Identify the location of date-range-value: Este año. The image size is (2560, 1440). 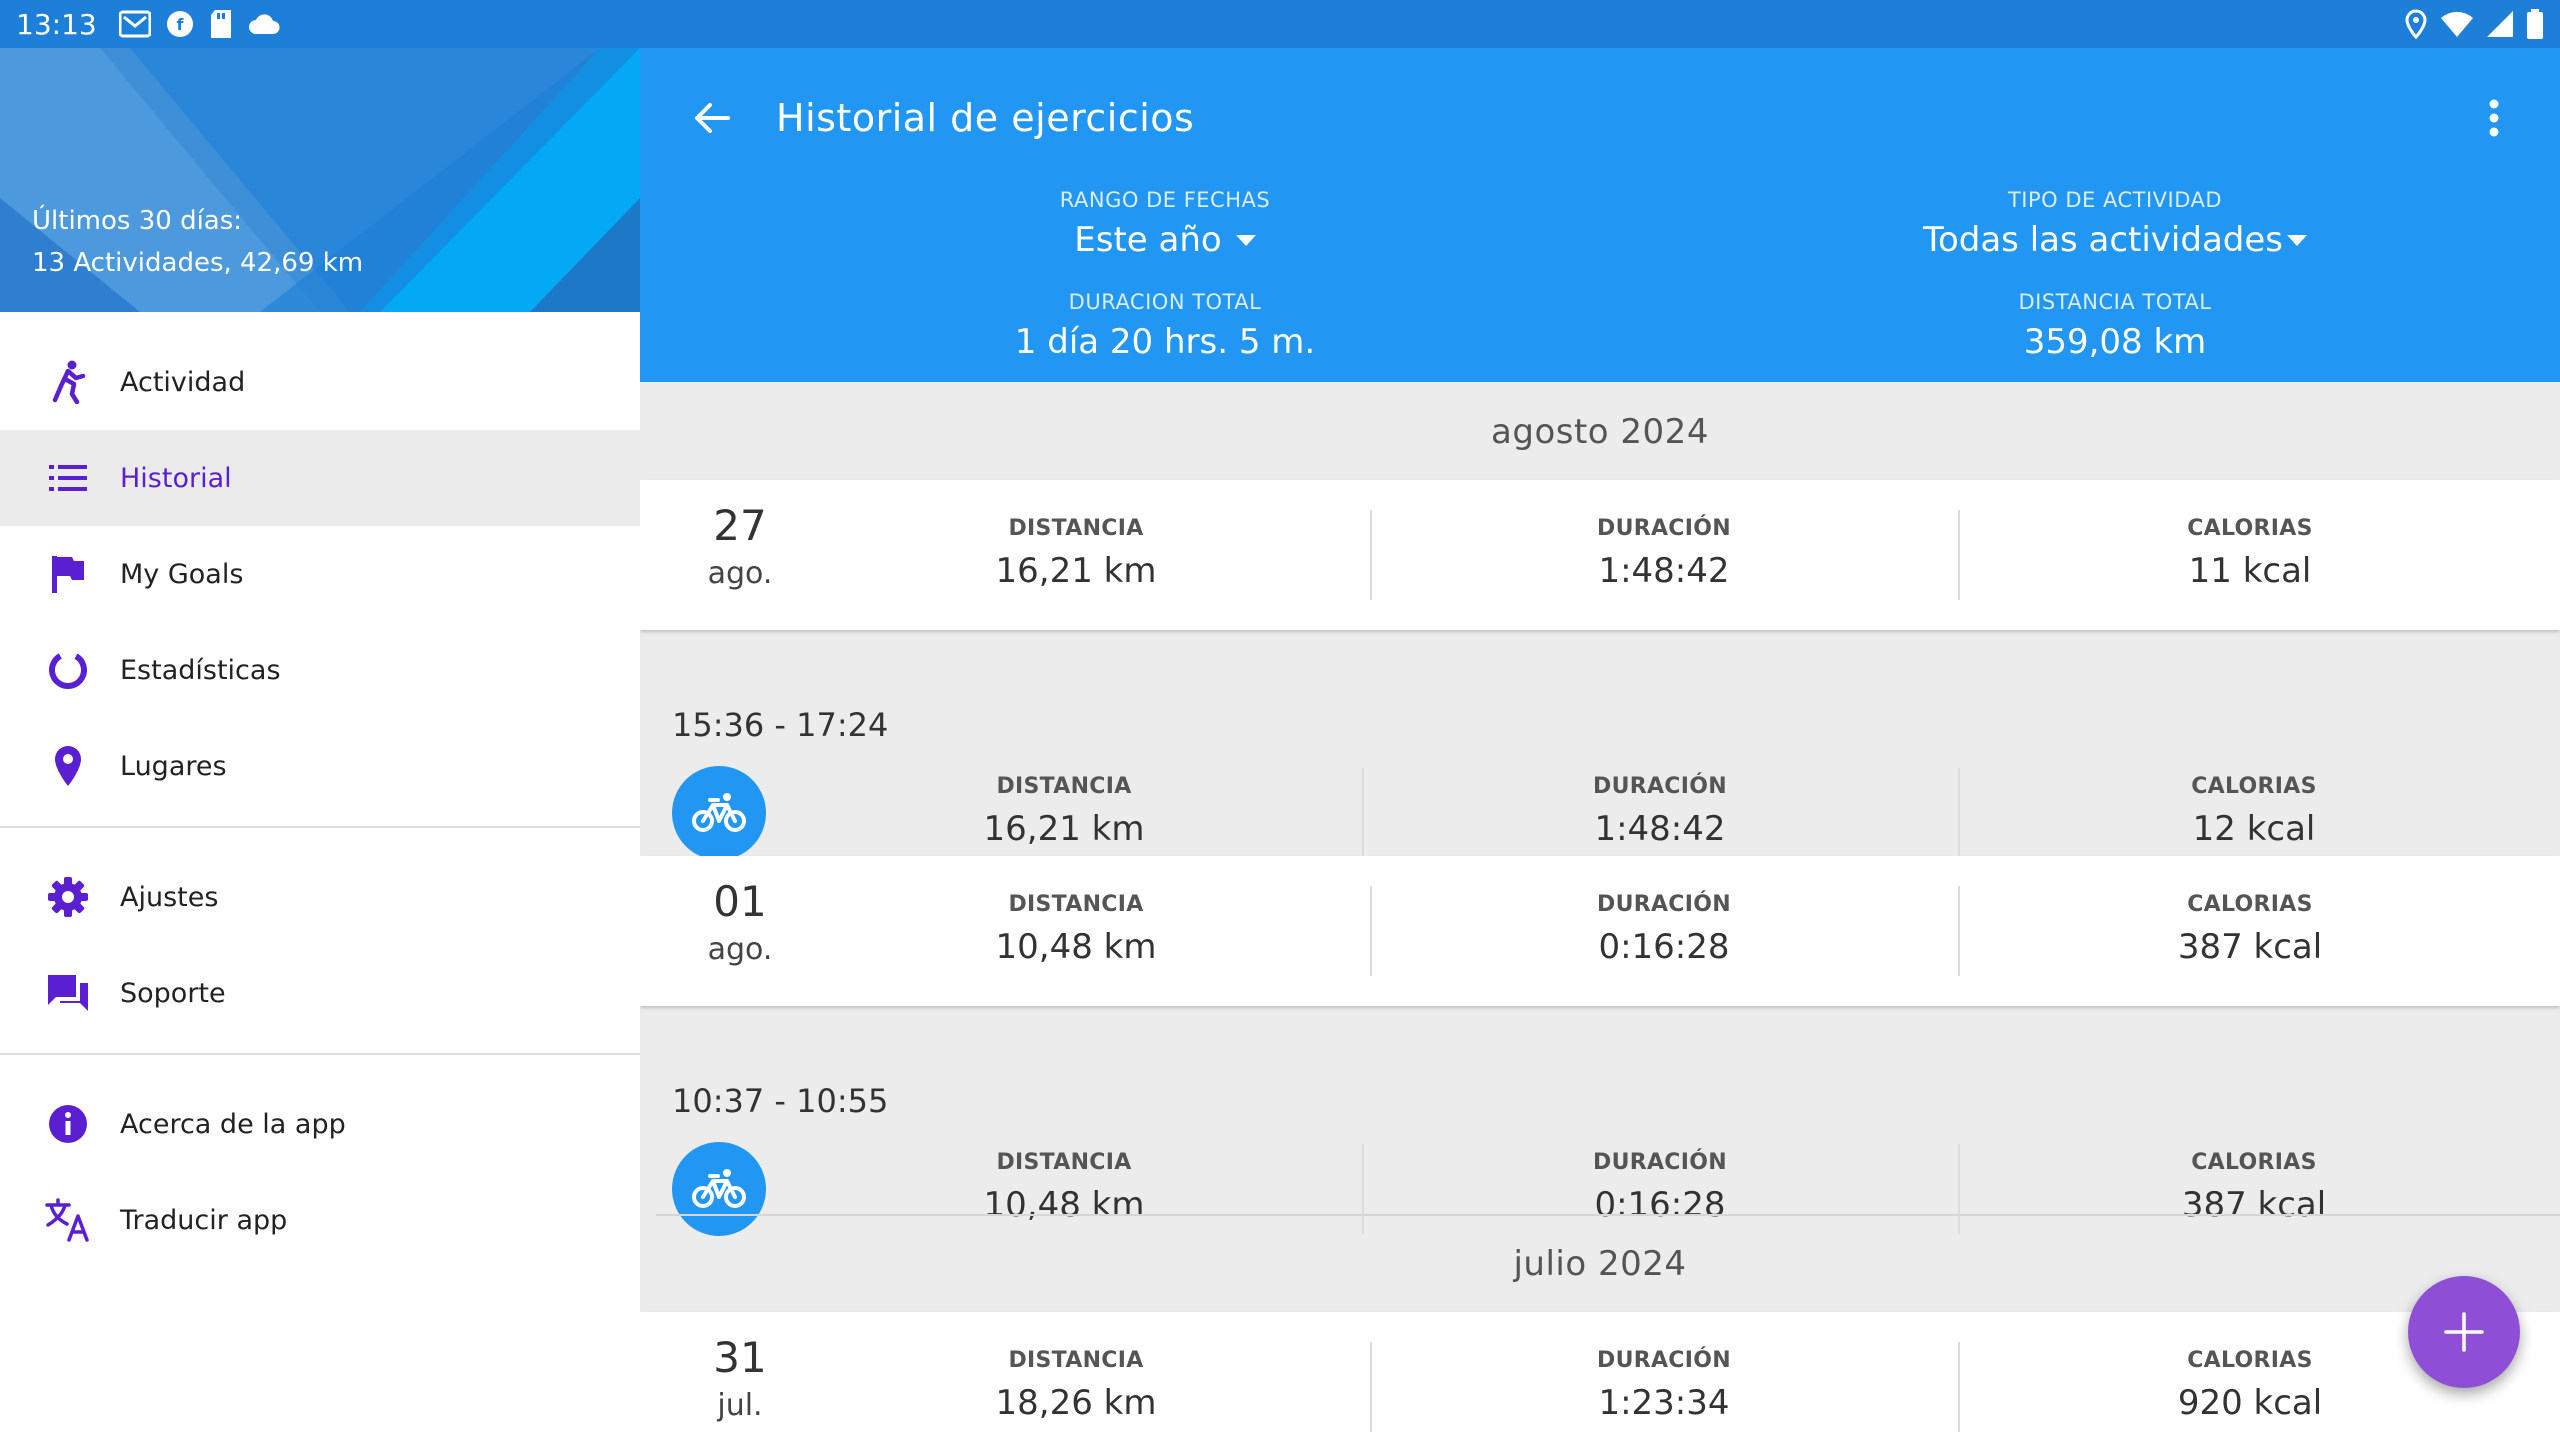
(1148, 240).